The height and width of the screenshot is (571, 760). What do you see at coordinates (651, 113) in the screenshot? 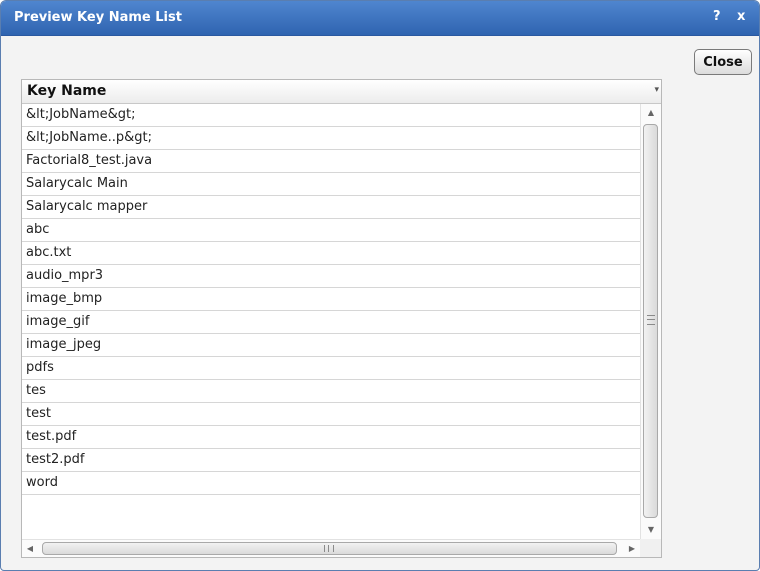
I see `scroll-up-arrow-icon: ▲` at bounding box center [651, 113].